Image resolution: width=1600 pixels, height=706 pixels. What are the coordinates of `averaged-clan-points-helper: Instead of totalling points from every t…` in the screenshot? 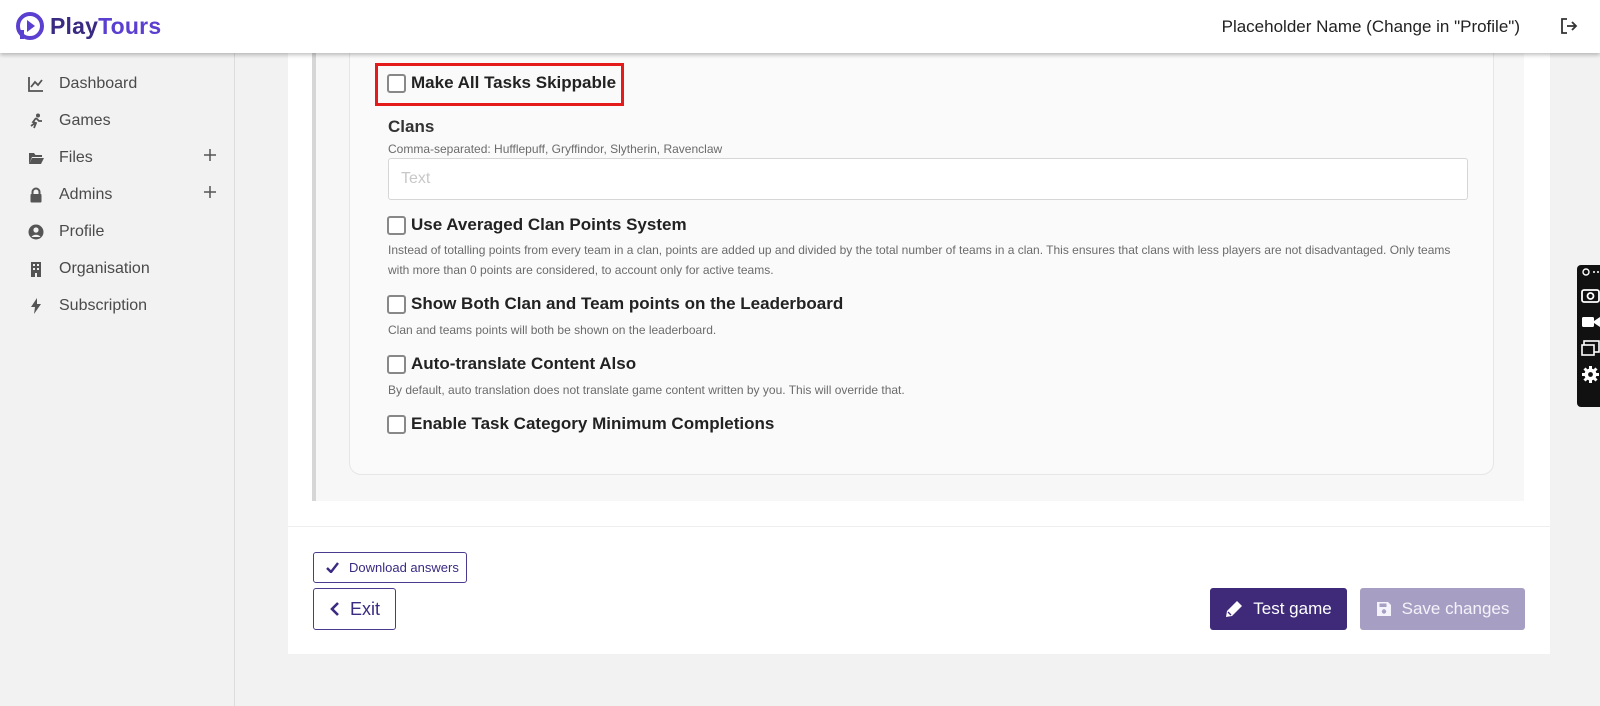 It's located at (919, 260).